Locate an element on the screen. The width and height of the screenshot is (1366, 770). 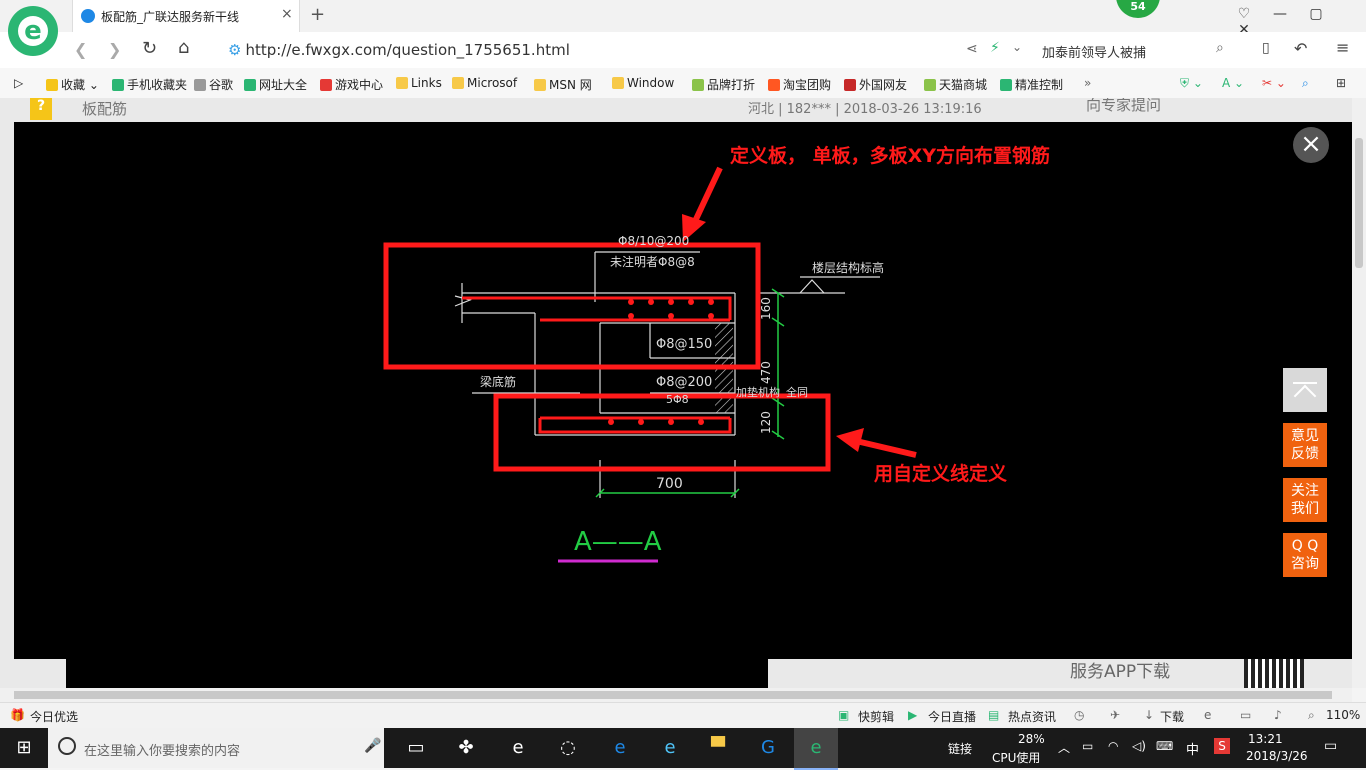
maximize-button: ▢ is located at coordinates (1316, 14).